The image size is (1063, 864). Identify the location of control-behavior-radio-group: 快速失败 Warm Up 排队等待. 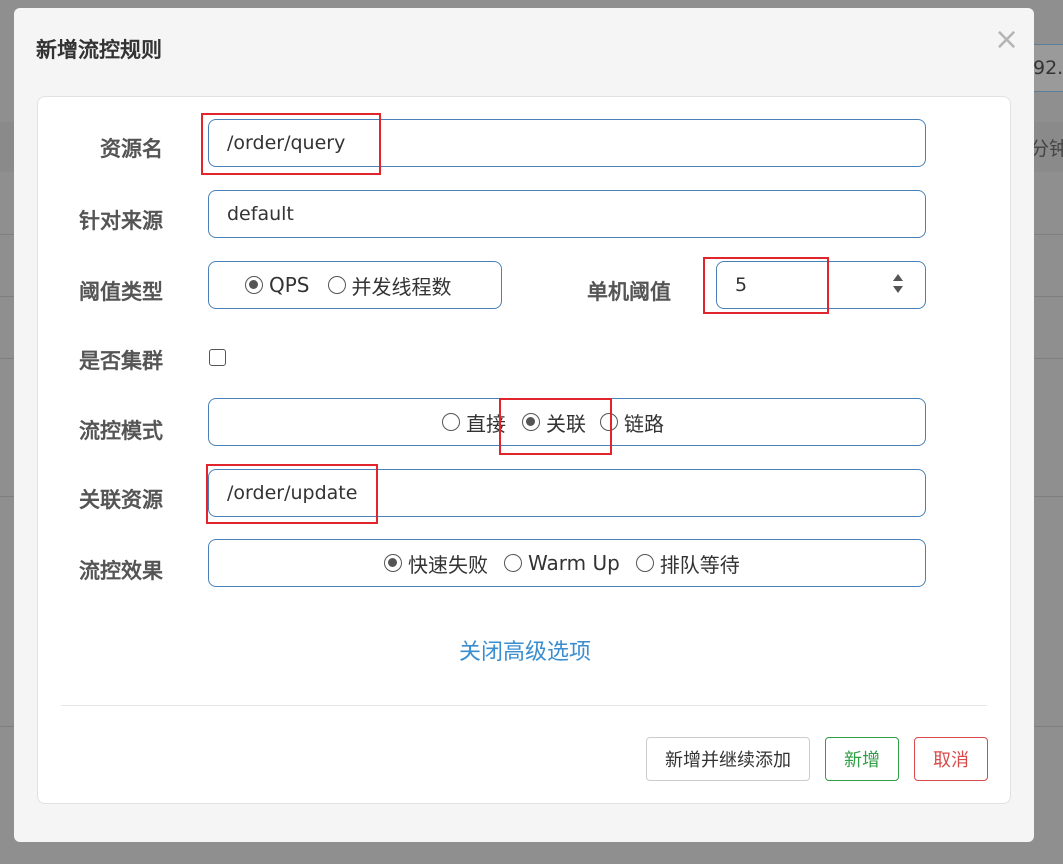
(567, 563).